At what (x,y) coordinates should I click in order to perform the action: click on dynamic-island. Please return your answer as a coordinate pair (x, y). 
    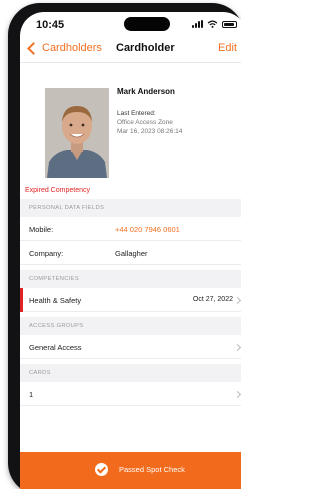
    Looking at the image, I should click on (147, 24).